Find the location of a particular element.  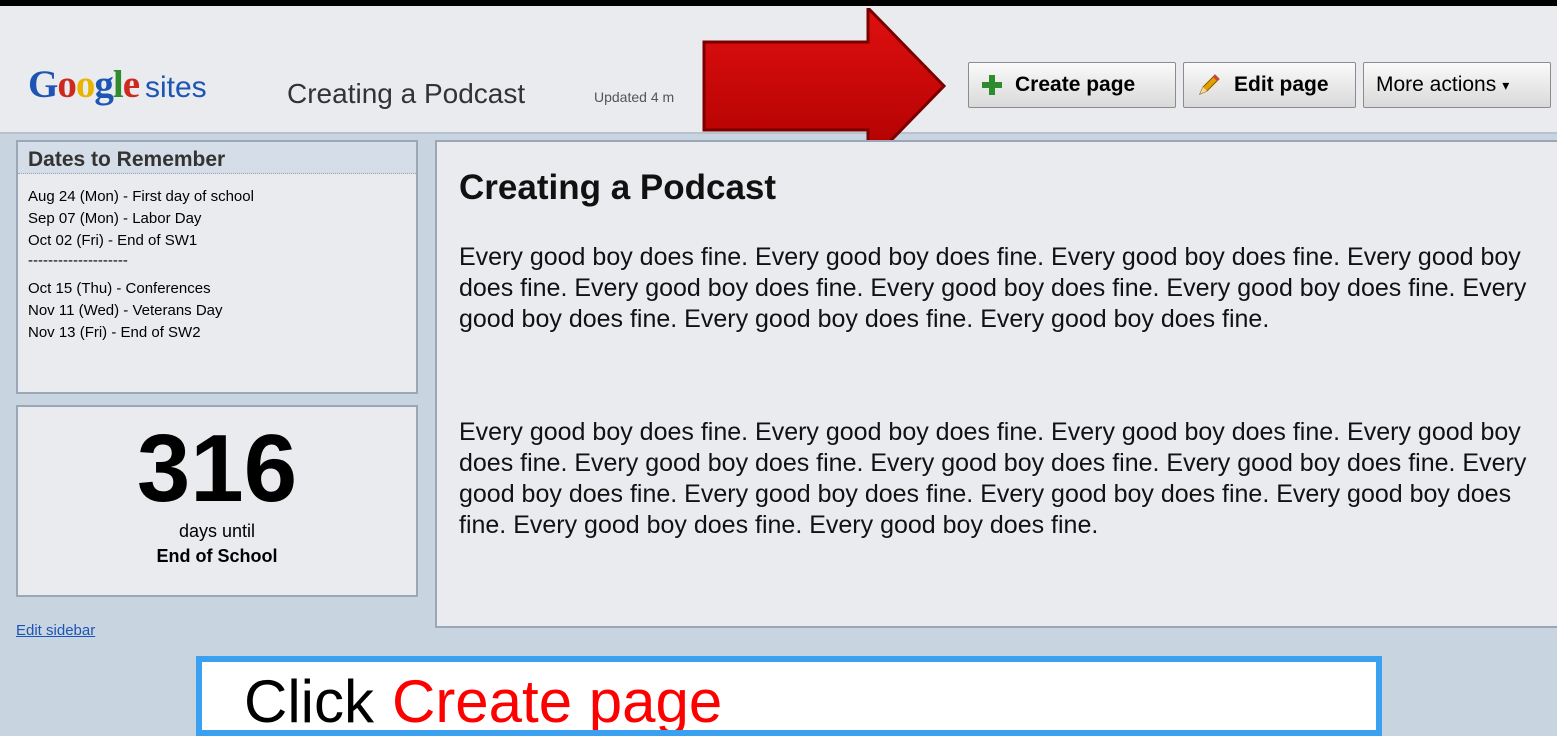

logo-google-text: Google is located at coordinates (84, 84).